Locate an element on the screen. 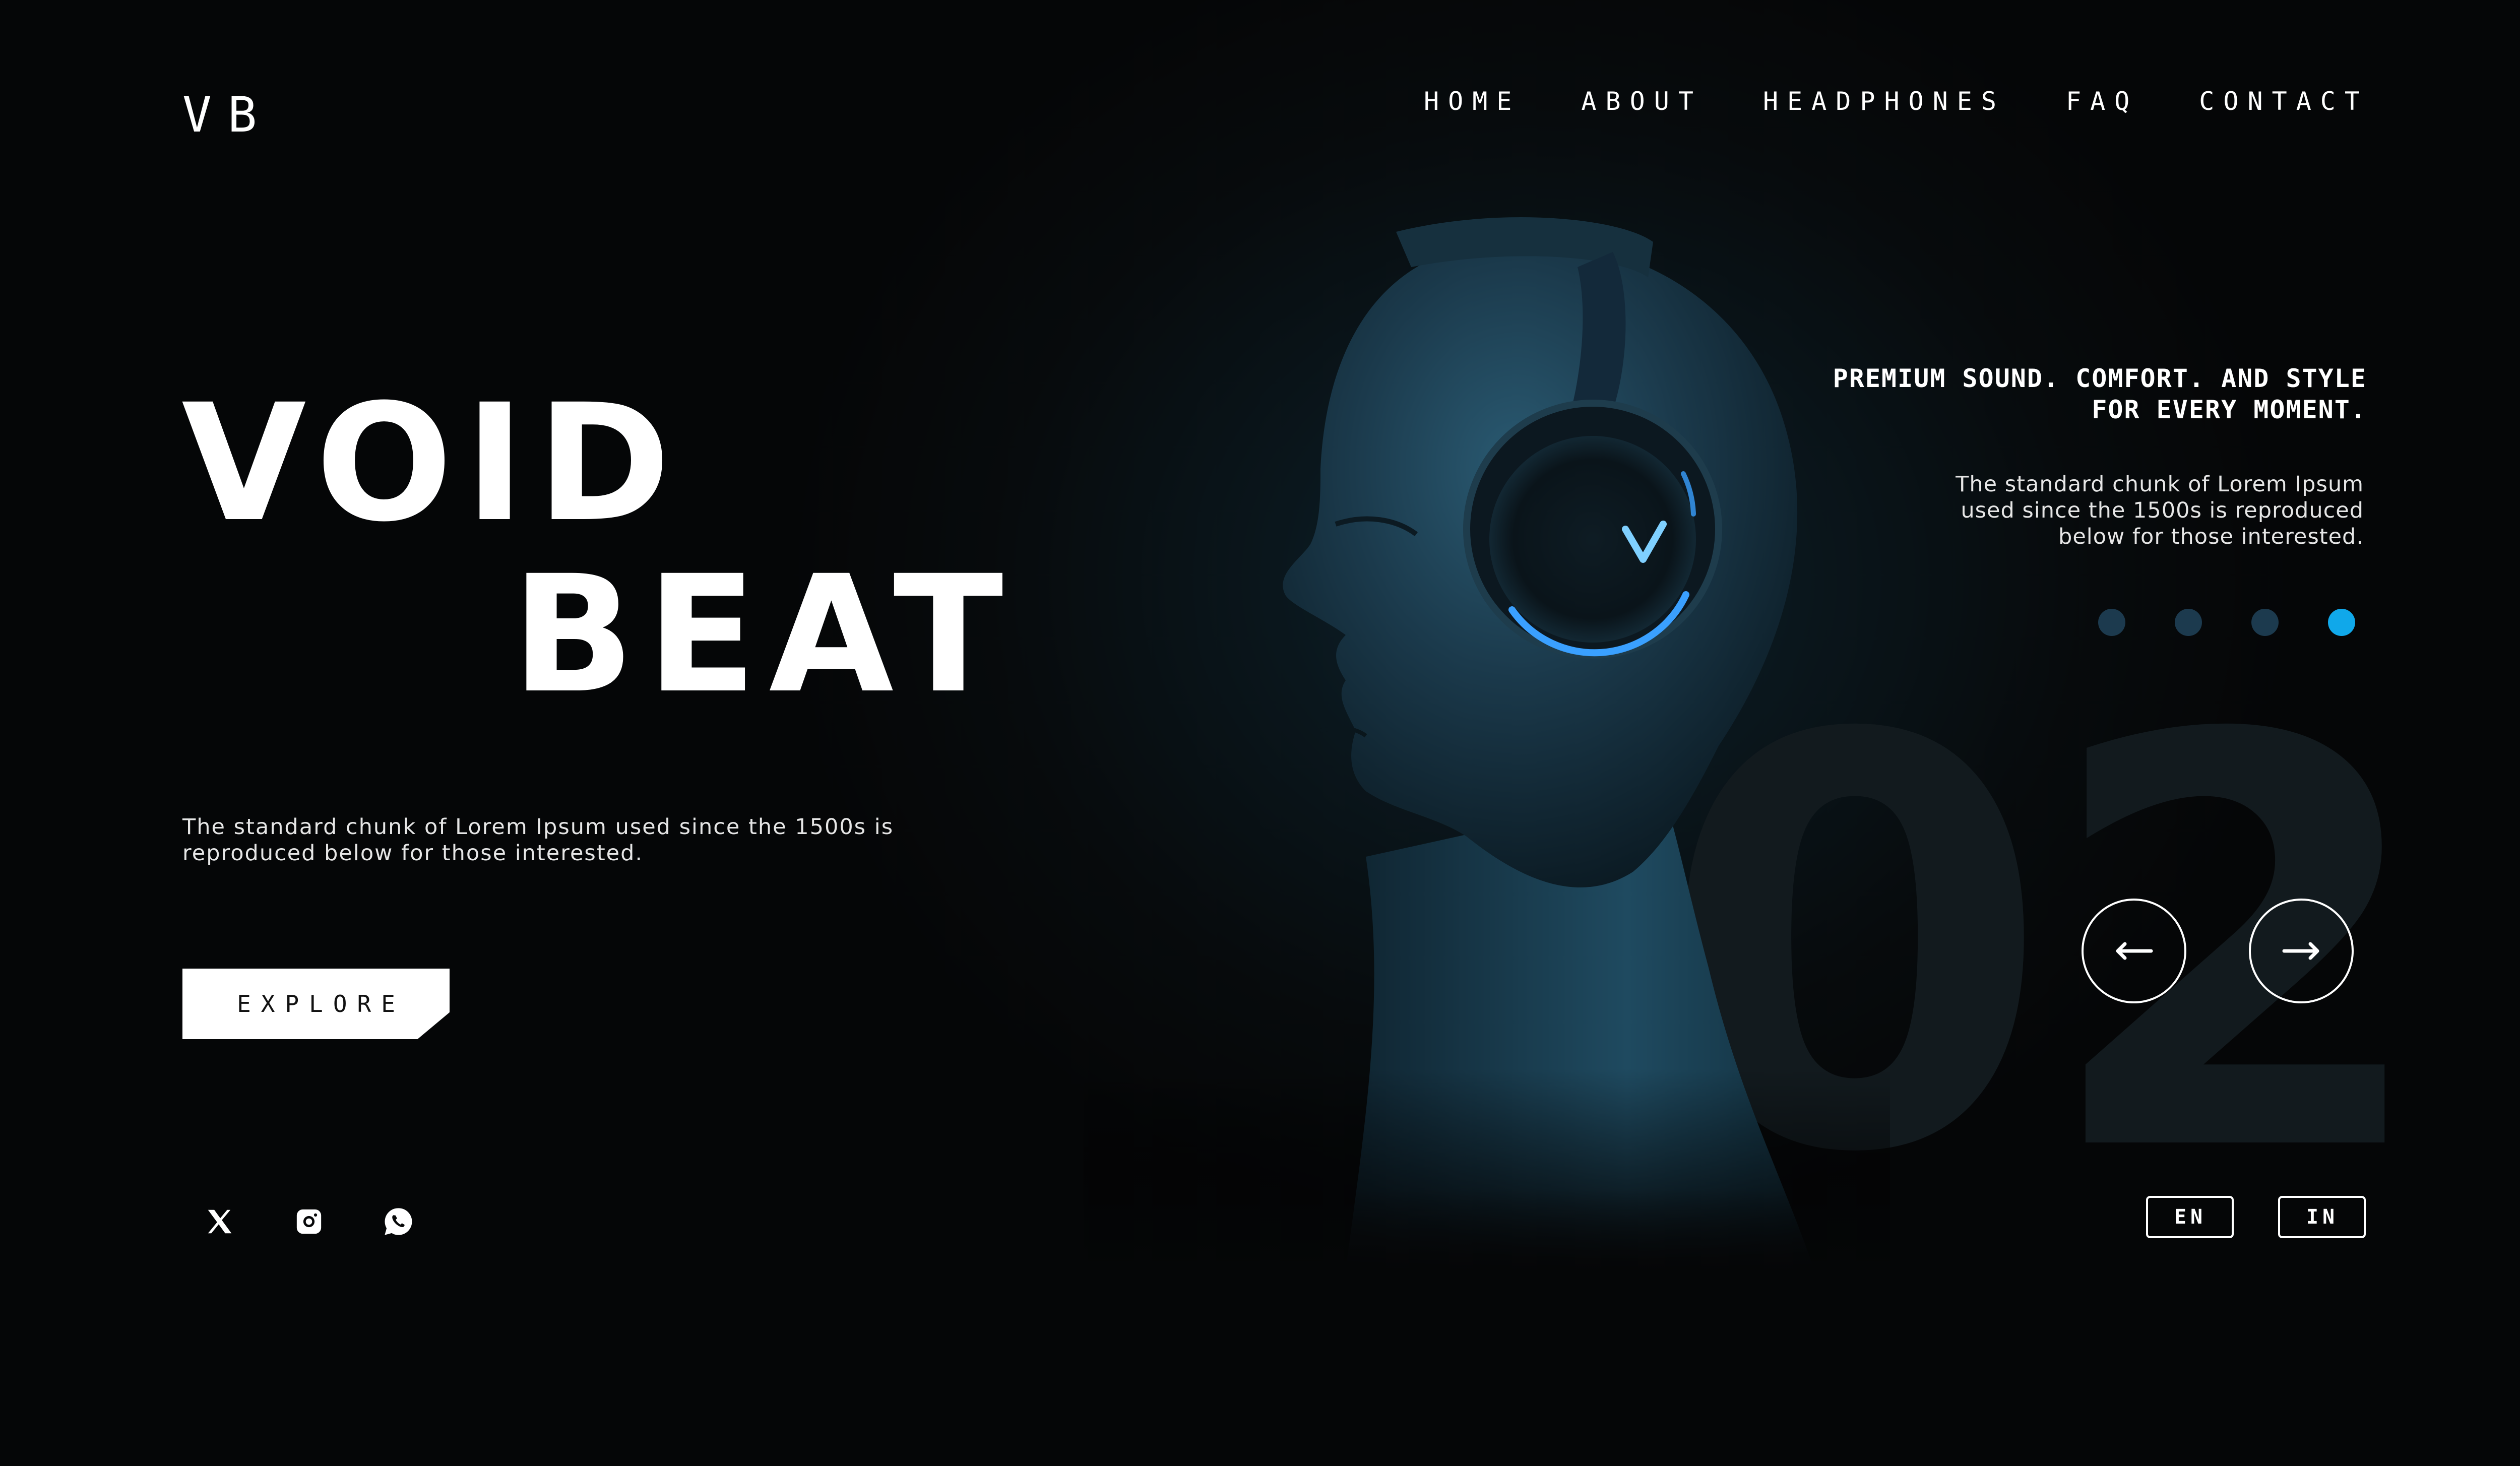  whatsapp-icon is located at coordinates (398, 1221).